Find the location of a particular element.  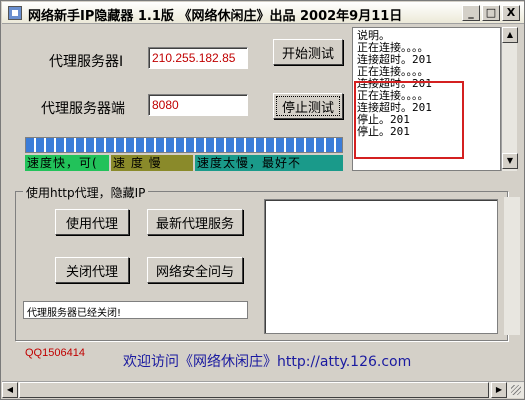

proxy-port-label: 代理服务器端 is located at coordinates (83, 109).